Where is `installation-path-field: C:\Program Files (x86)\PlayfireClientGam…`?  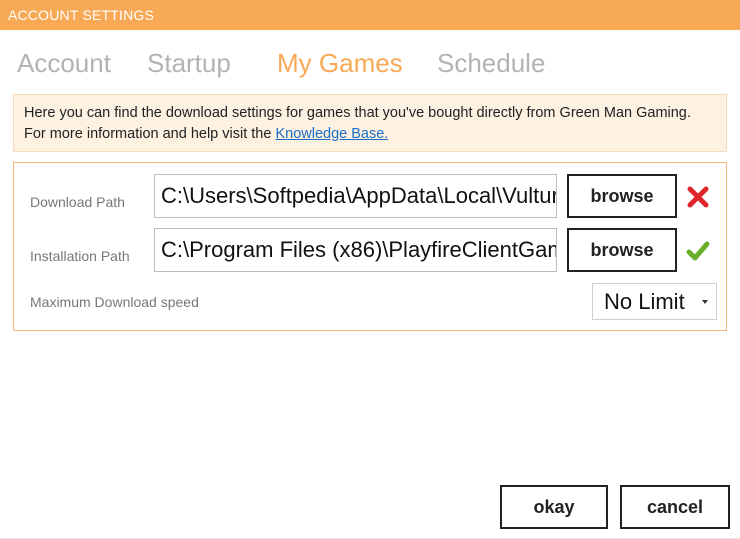
installation-path-field: C:\Program Files (x86)\PlayfireClientGam… is located at coordinates (355, 250).